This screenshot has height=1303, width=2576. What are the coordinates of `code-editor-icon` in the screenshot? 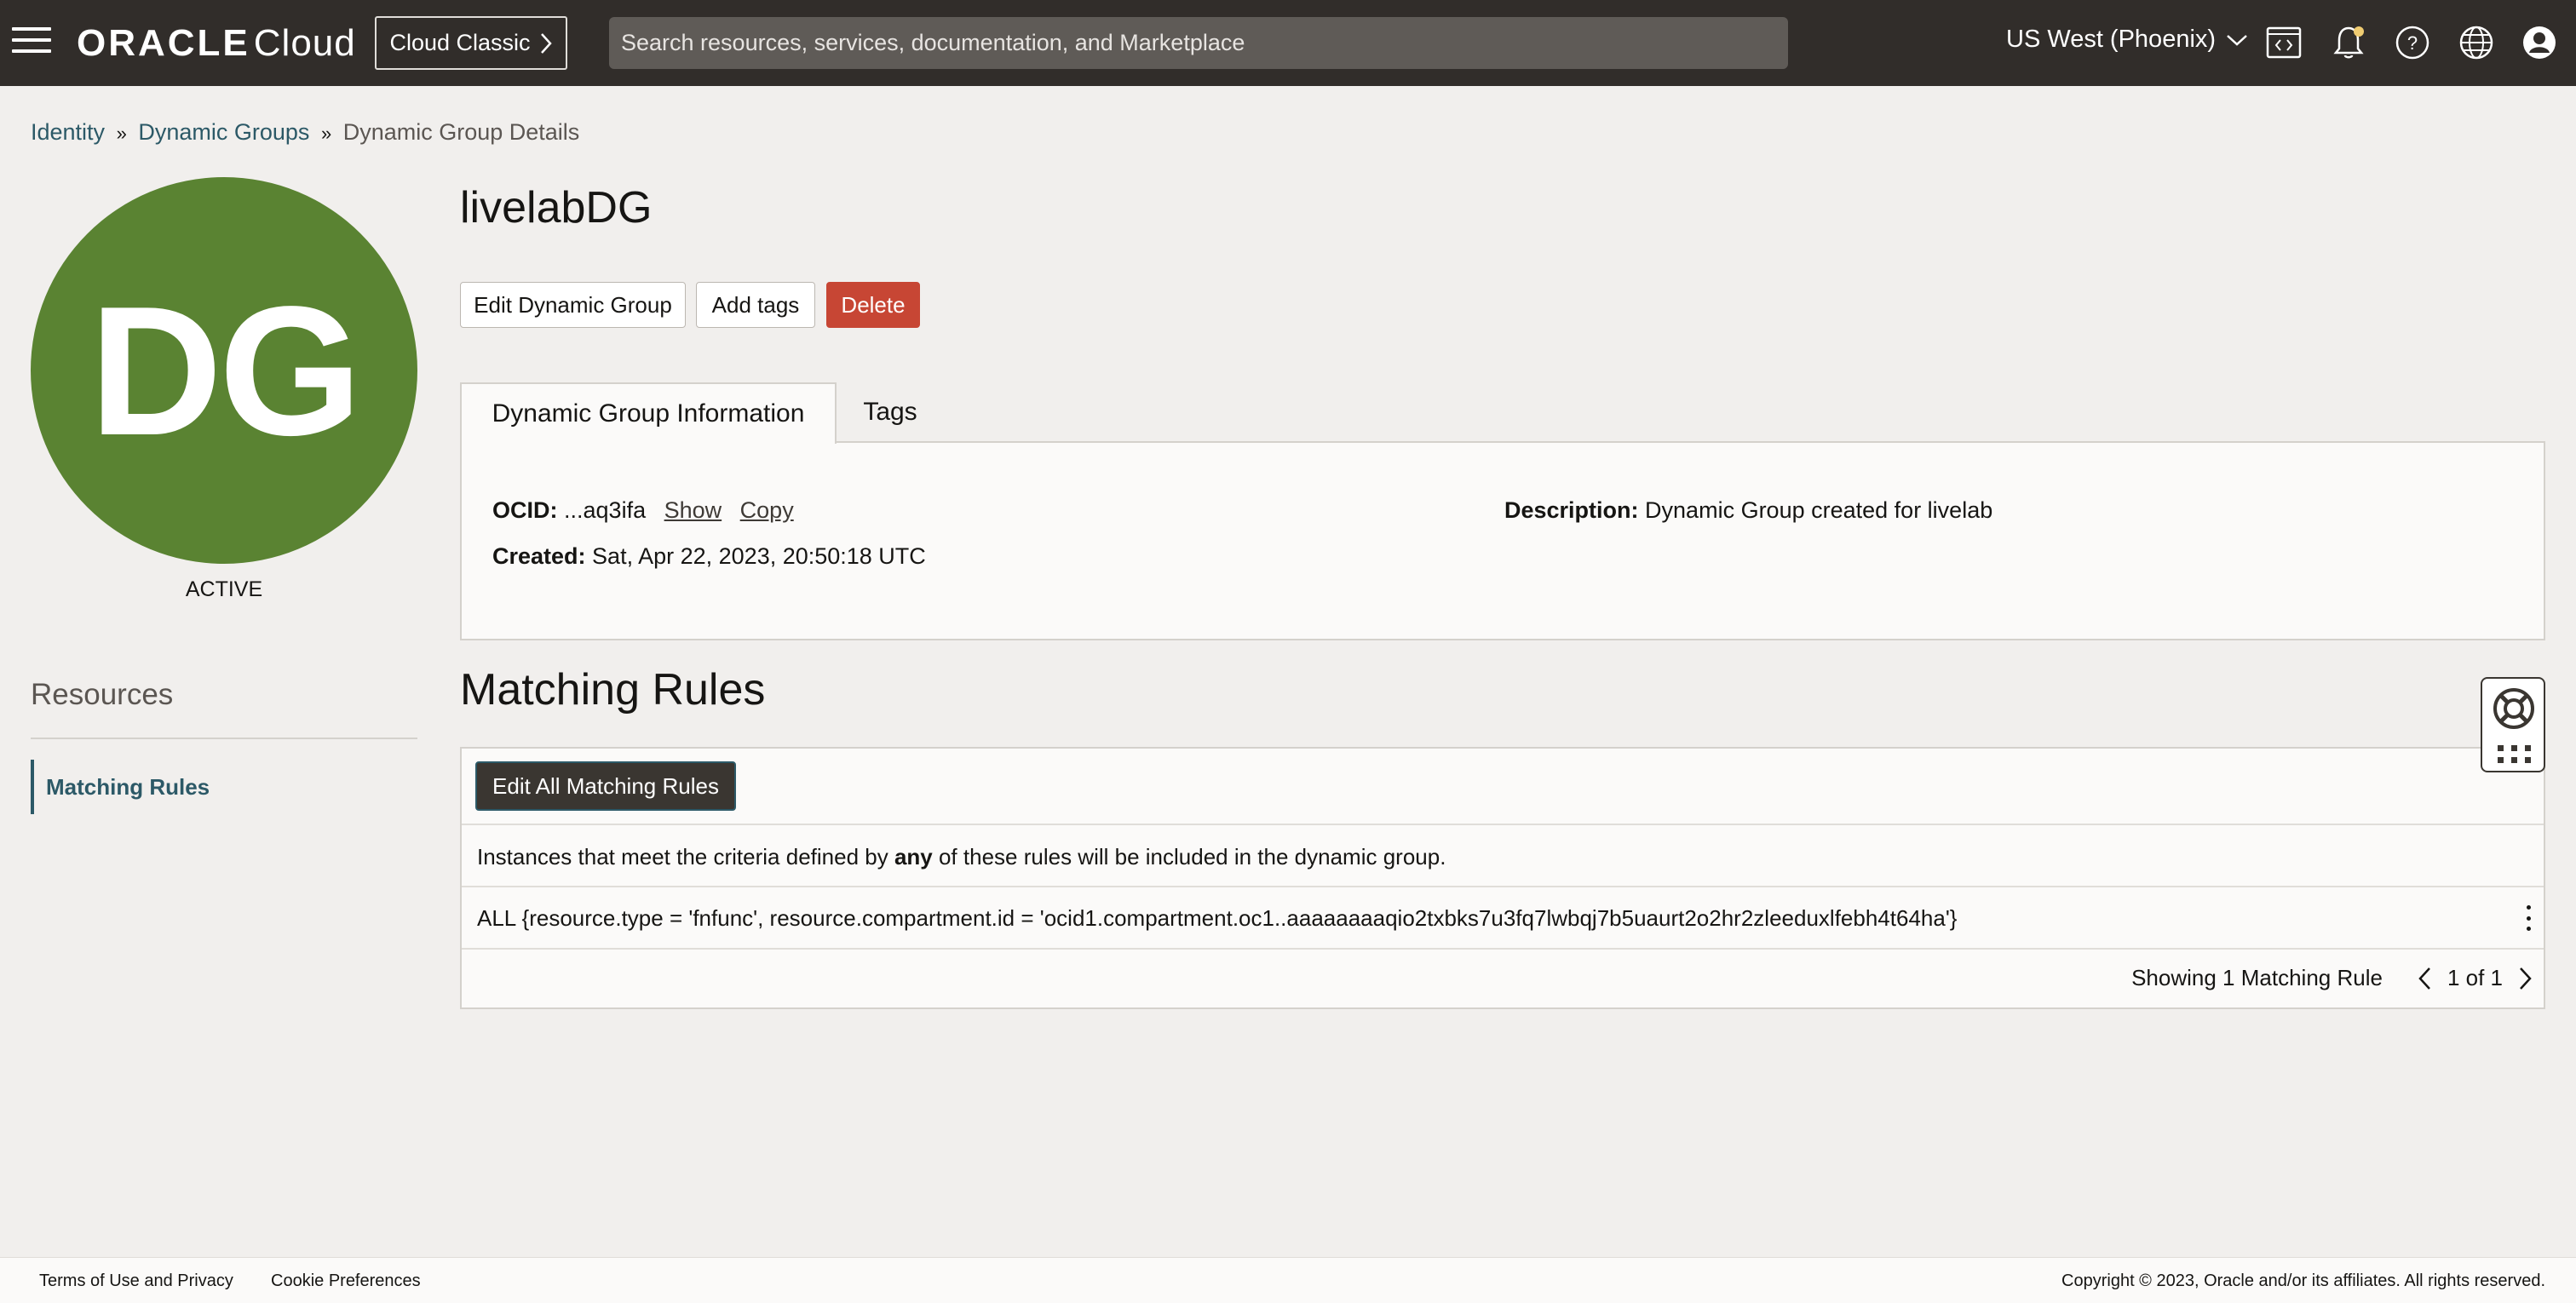 It's located at (2284, 42).